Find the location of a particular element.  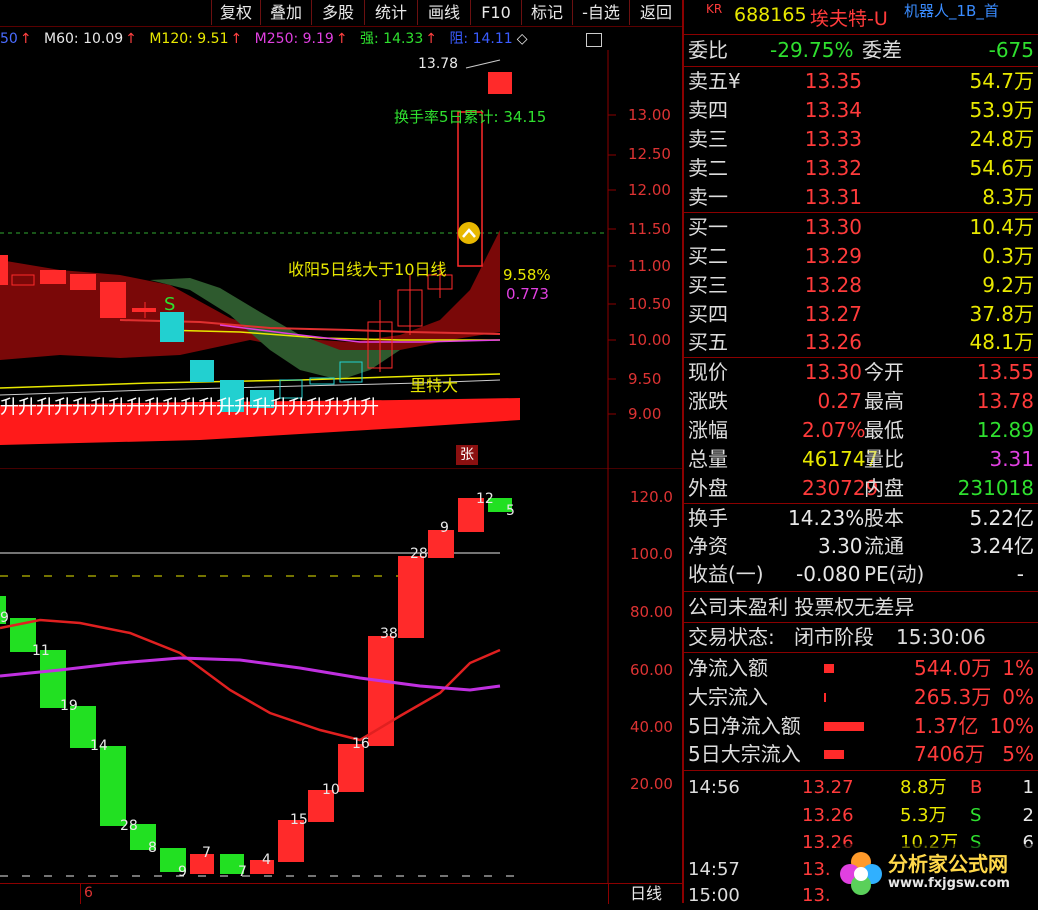

quote-label: 现价 is located at coordinates (708, 372).